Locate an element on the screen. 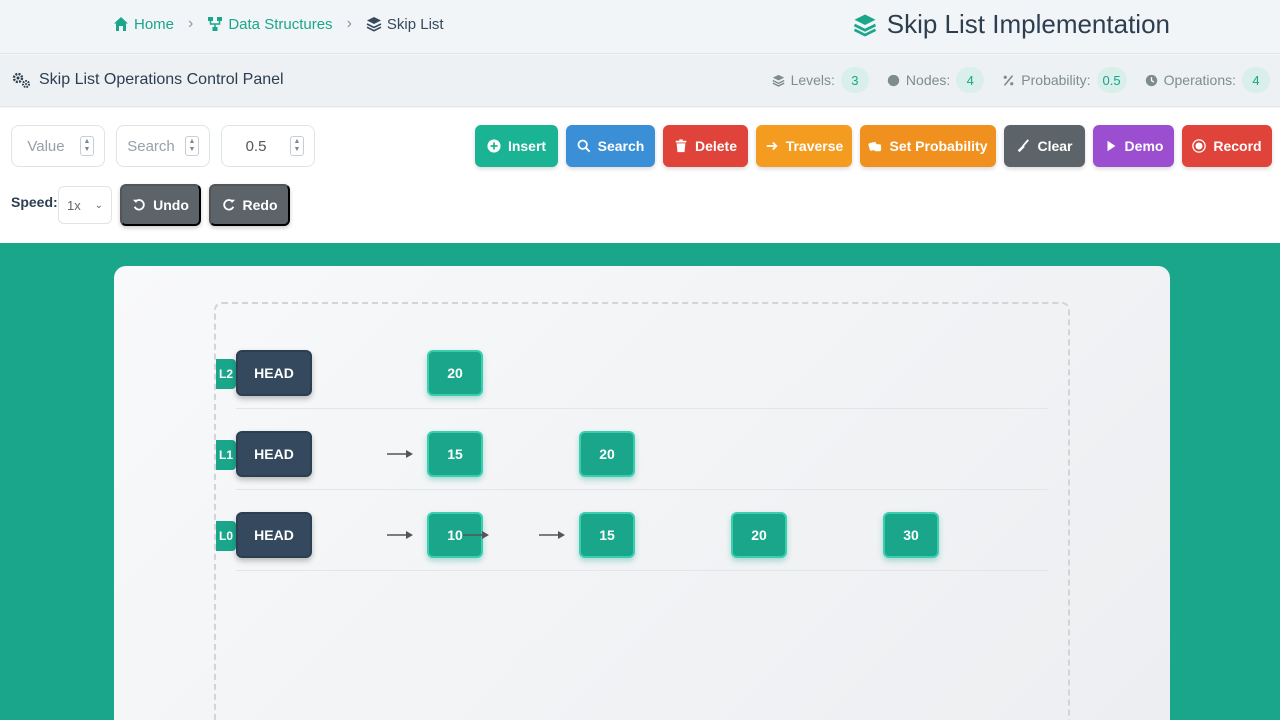  redo-button-label: Redo is located at coordinates (260, 205).